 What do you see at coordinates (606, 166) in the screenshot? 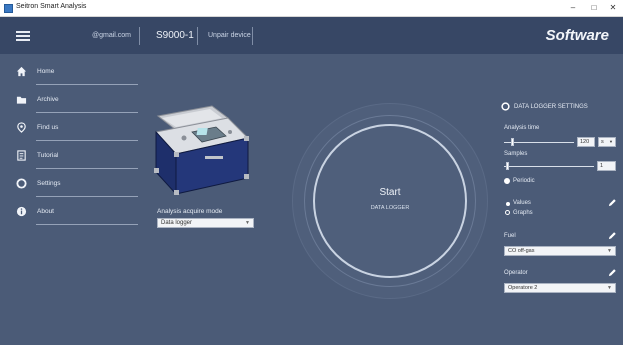
I see `samples-input: 1` at bounding box center [606, 166].